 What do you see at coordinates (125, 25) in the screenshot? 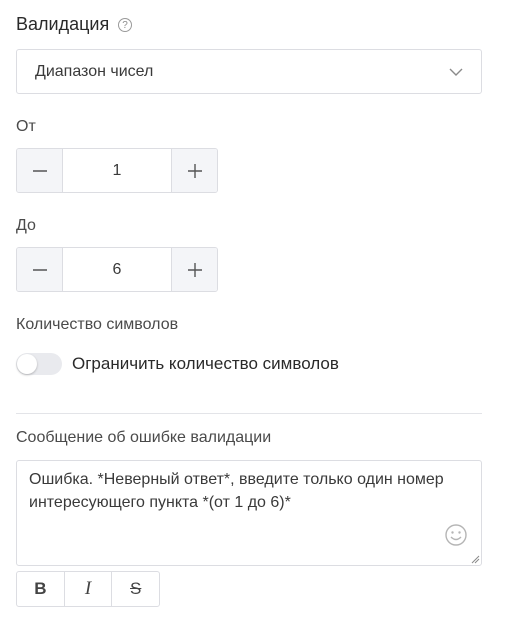
I see `question-circle-icon: ?` at bounding box center [125, 25].